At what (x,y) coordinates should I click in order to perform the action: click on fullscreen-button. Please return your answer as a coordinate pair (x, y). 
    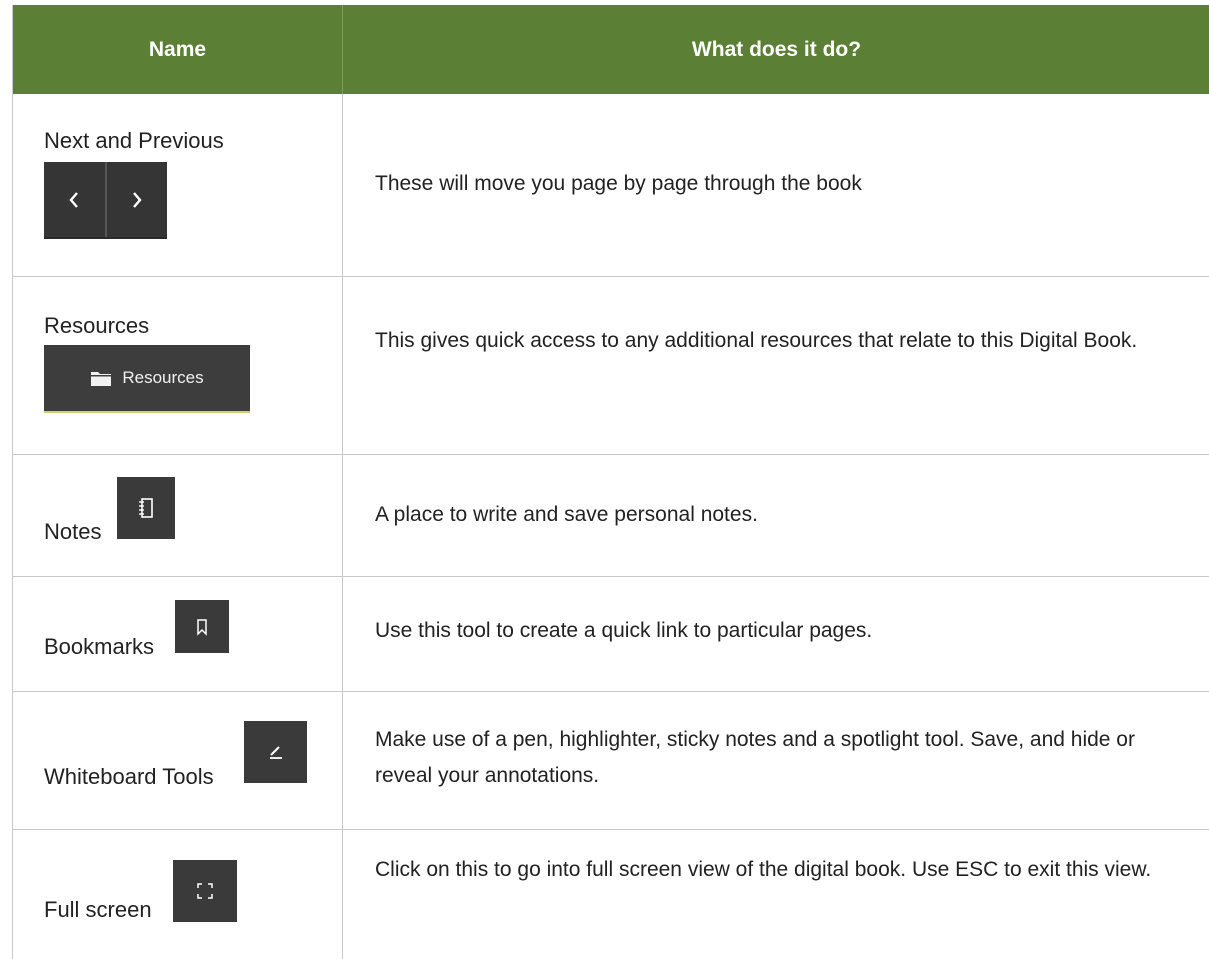
    Looking at the image, I should click on (205, 891).